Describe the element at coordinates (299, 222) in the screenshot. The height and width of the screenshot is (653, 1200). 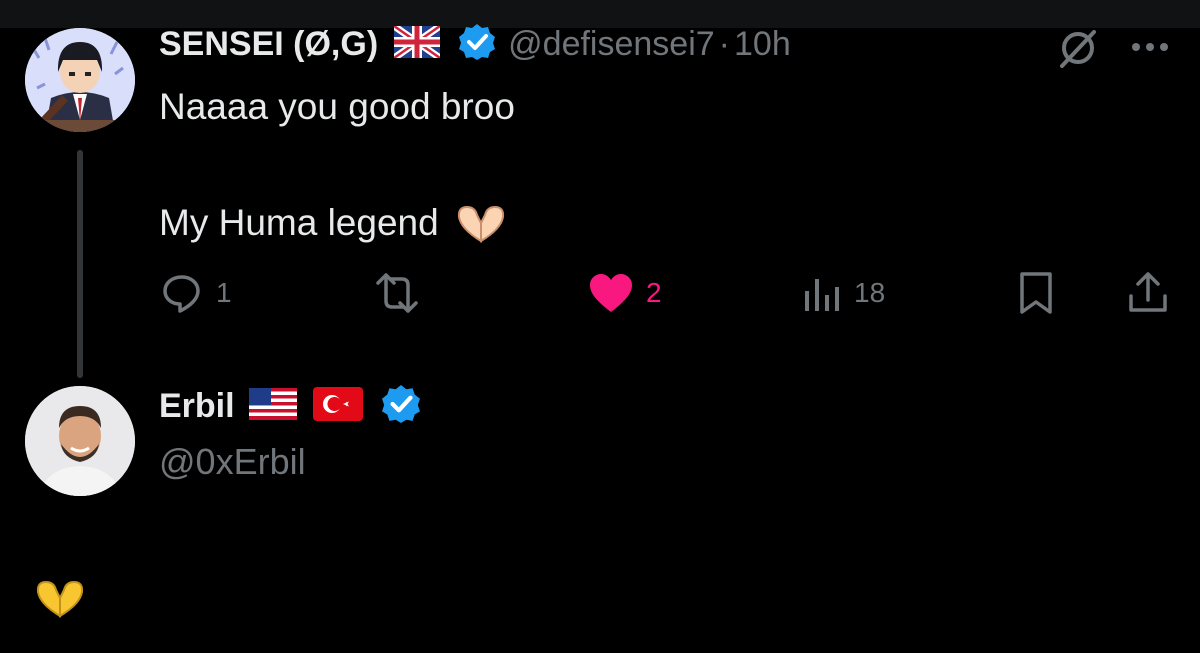
I see `tweet-text-line-2: My Huma legend` at that location.